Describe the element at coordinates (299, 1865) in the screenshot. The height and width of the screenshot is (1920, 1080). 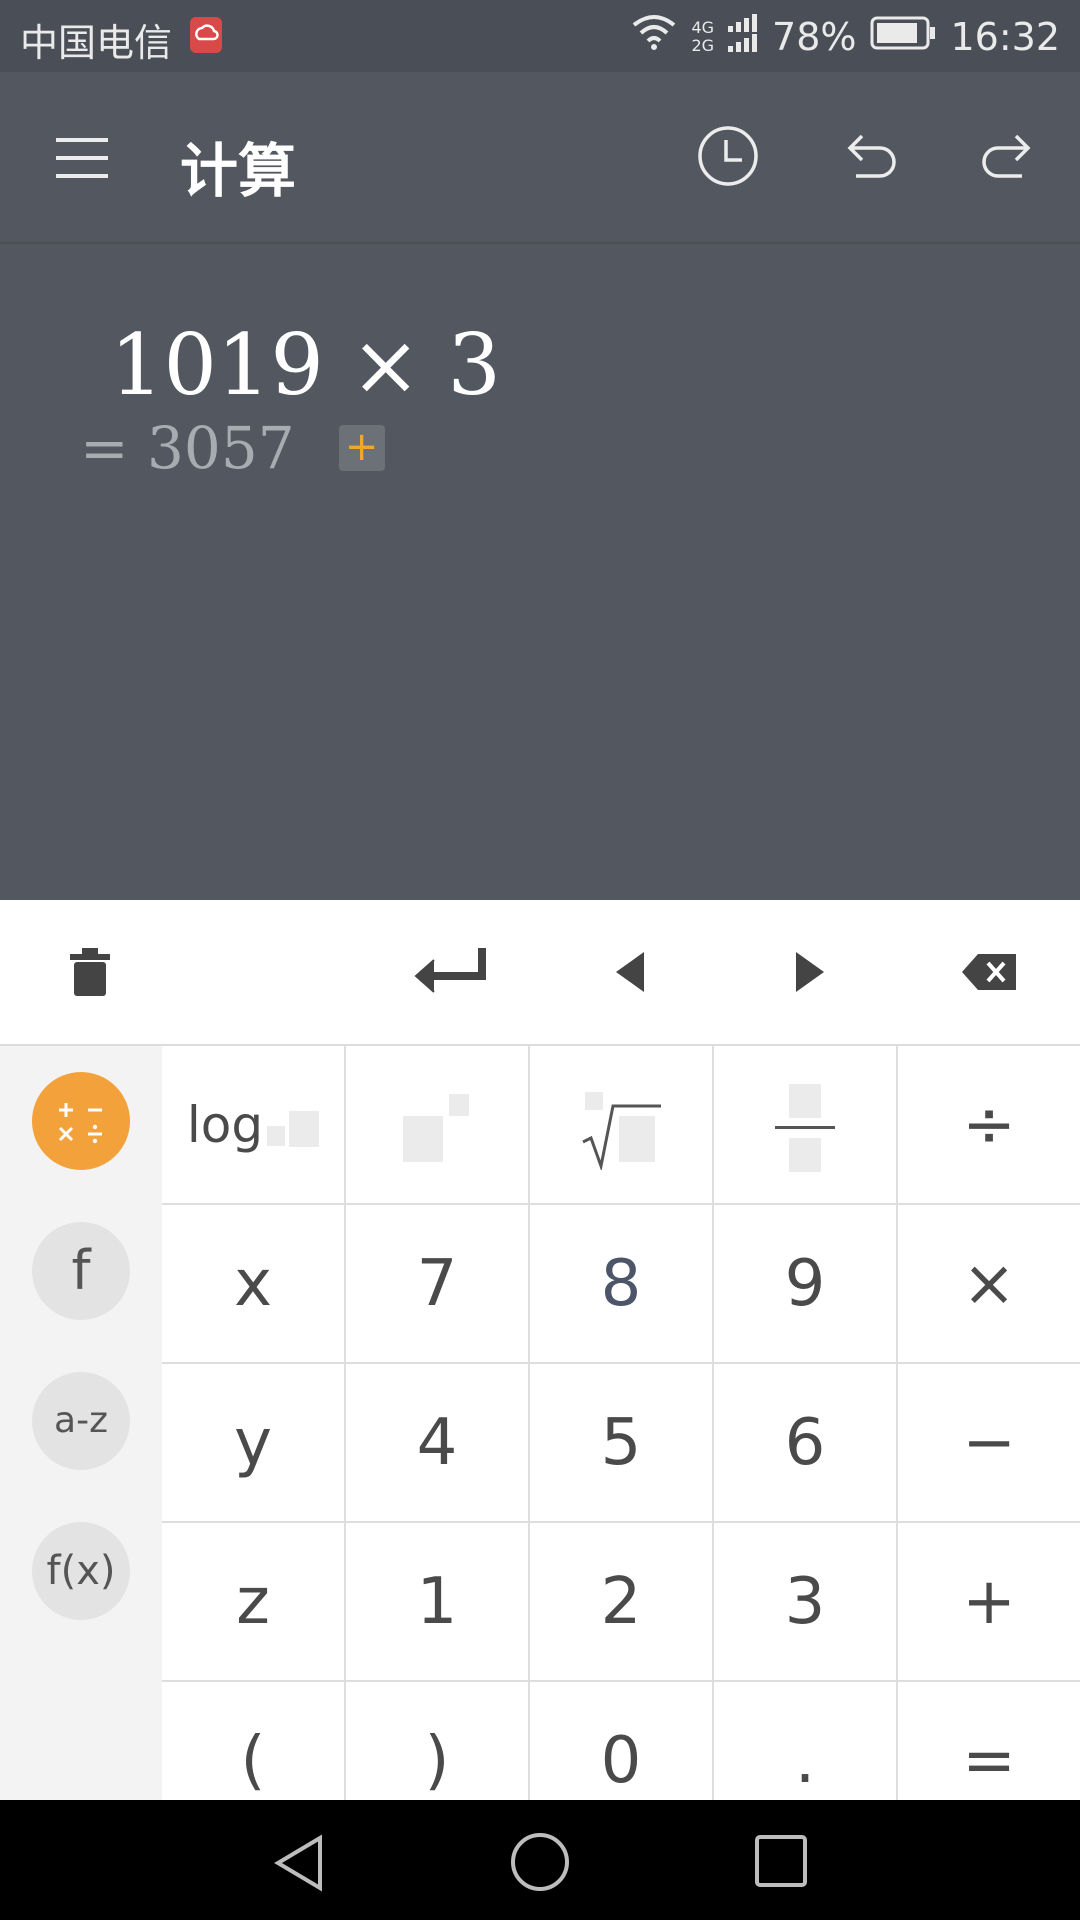
I see `back-icon` at that location.